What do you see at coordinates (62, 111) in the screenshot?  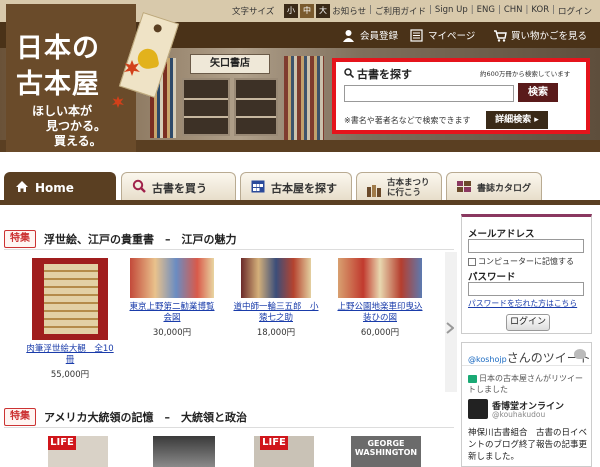 I see `logo-tagline-1: ほしい本が` at bounding box center [62, 111].